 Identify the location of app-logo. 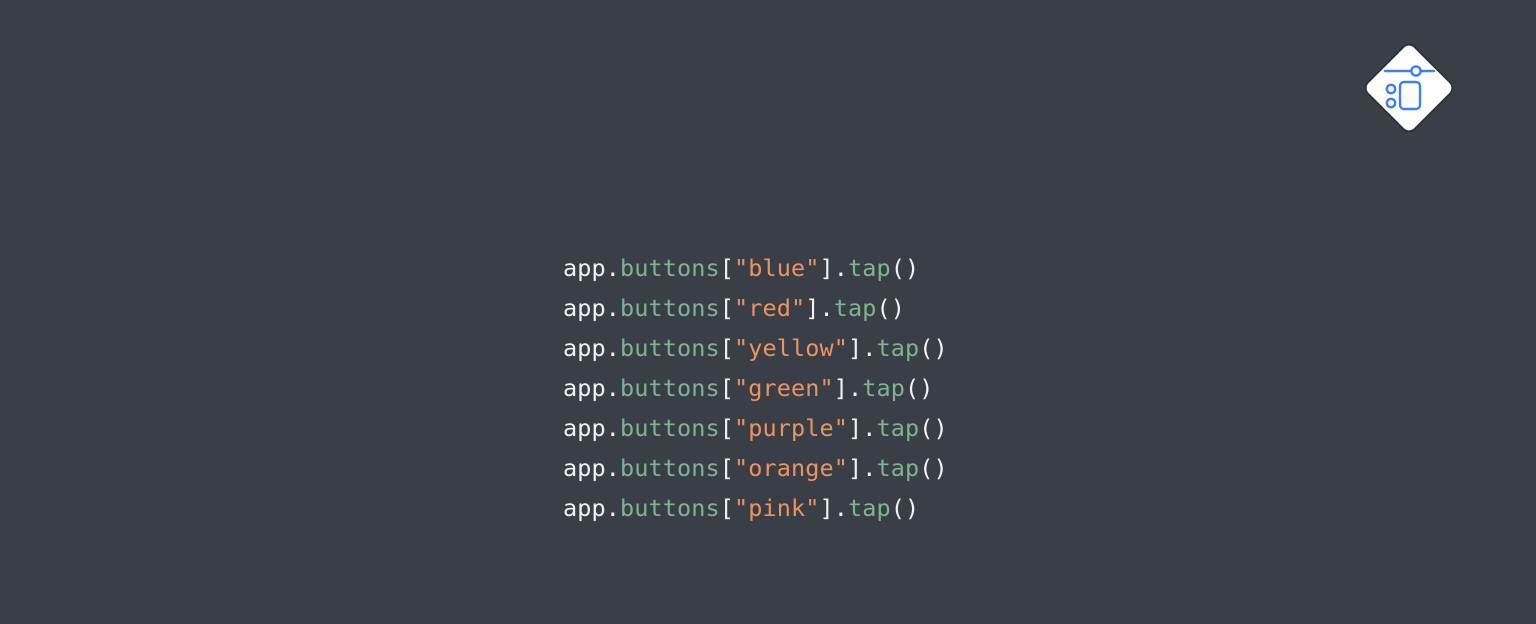
(1409, 88).